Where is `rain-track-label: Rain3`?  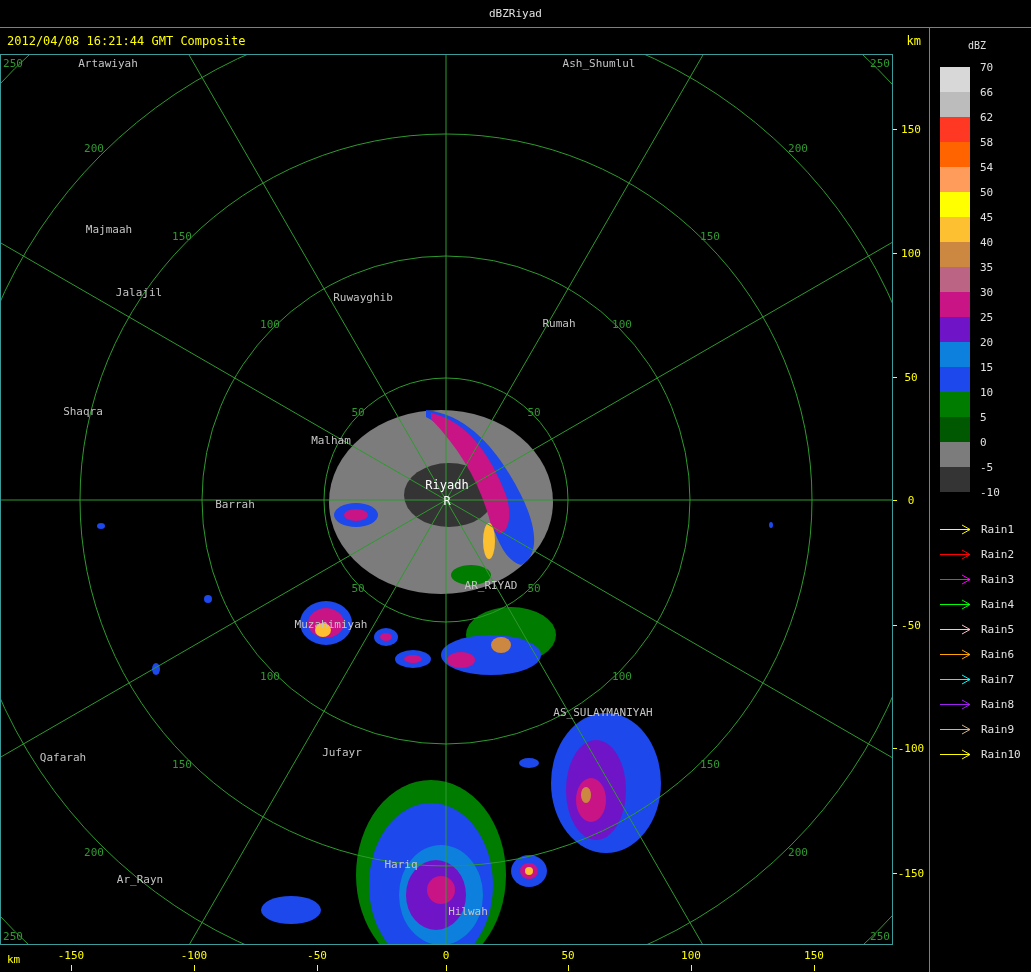 rain-track-label: Rain3 is located at coordinates (998, 579).